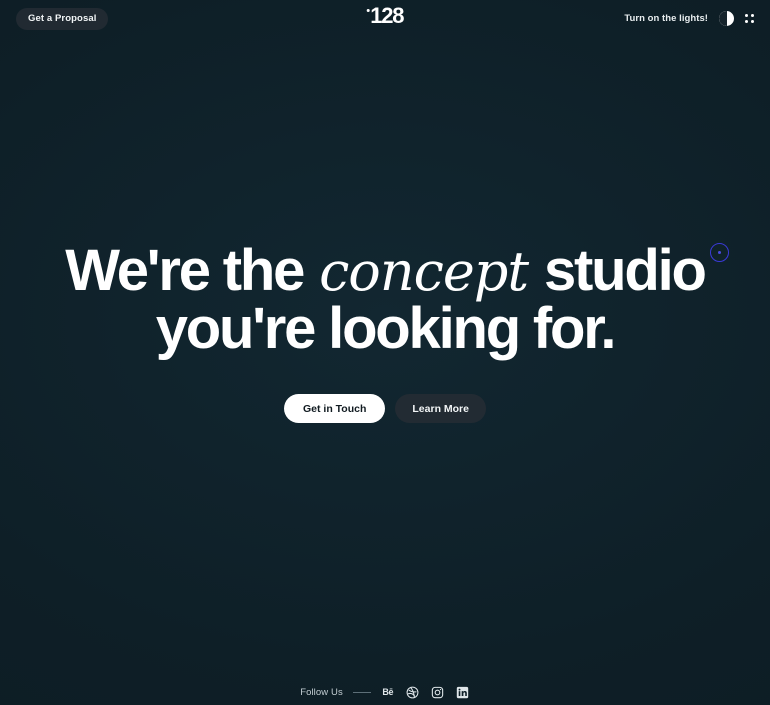  I want to click on cta-button-group: Get in Touch Learn More, so click(385, 408).